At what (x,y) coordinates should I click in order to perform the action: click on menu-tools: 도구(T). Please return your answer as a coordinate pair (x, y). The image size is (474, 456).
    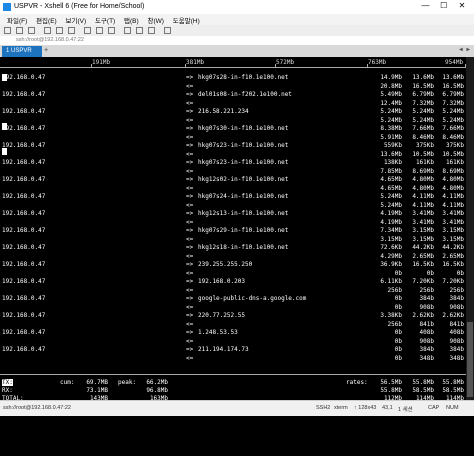
    Looking at the image, I should click on (105, 20).